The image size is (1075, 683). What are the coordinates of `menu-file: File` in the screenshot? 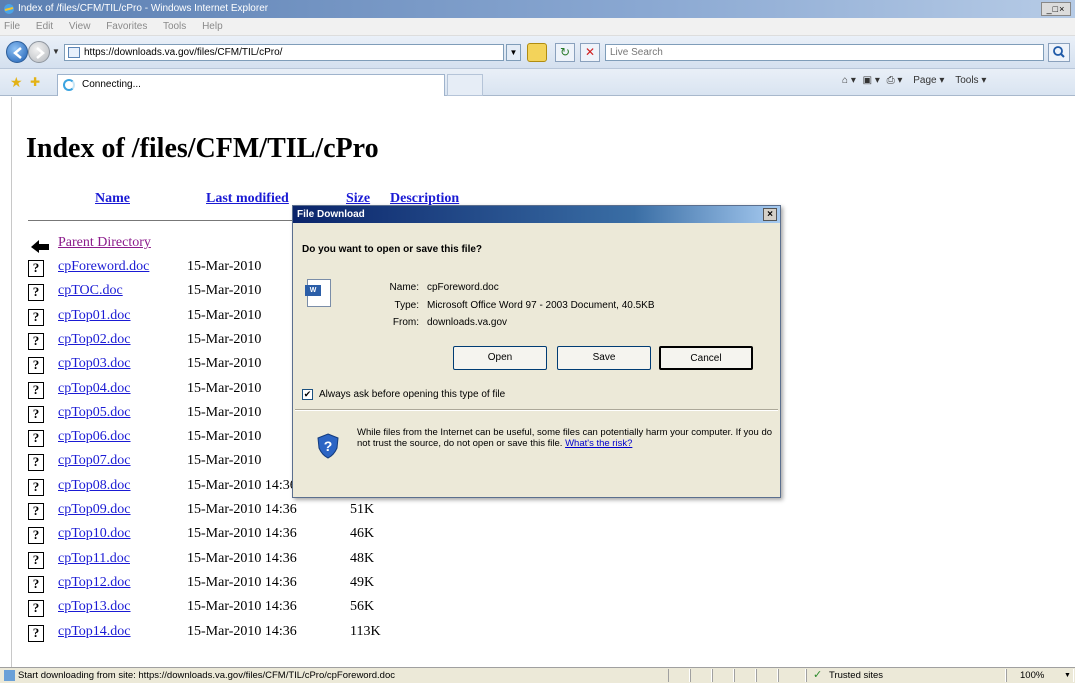 It's located at (12, 26).